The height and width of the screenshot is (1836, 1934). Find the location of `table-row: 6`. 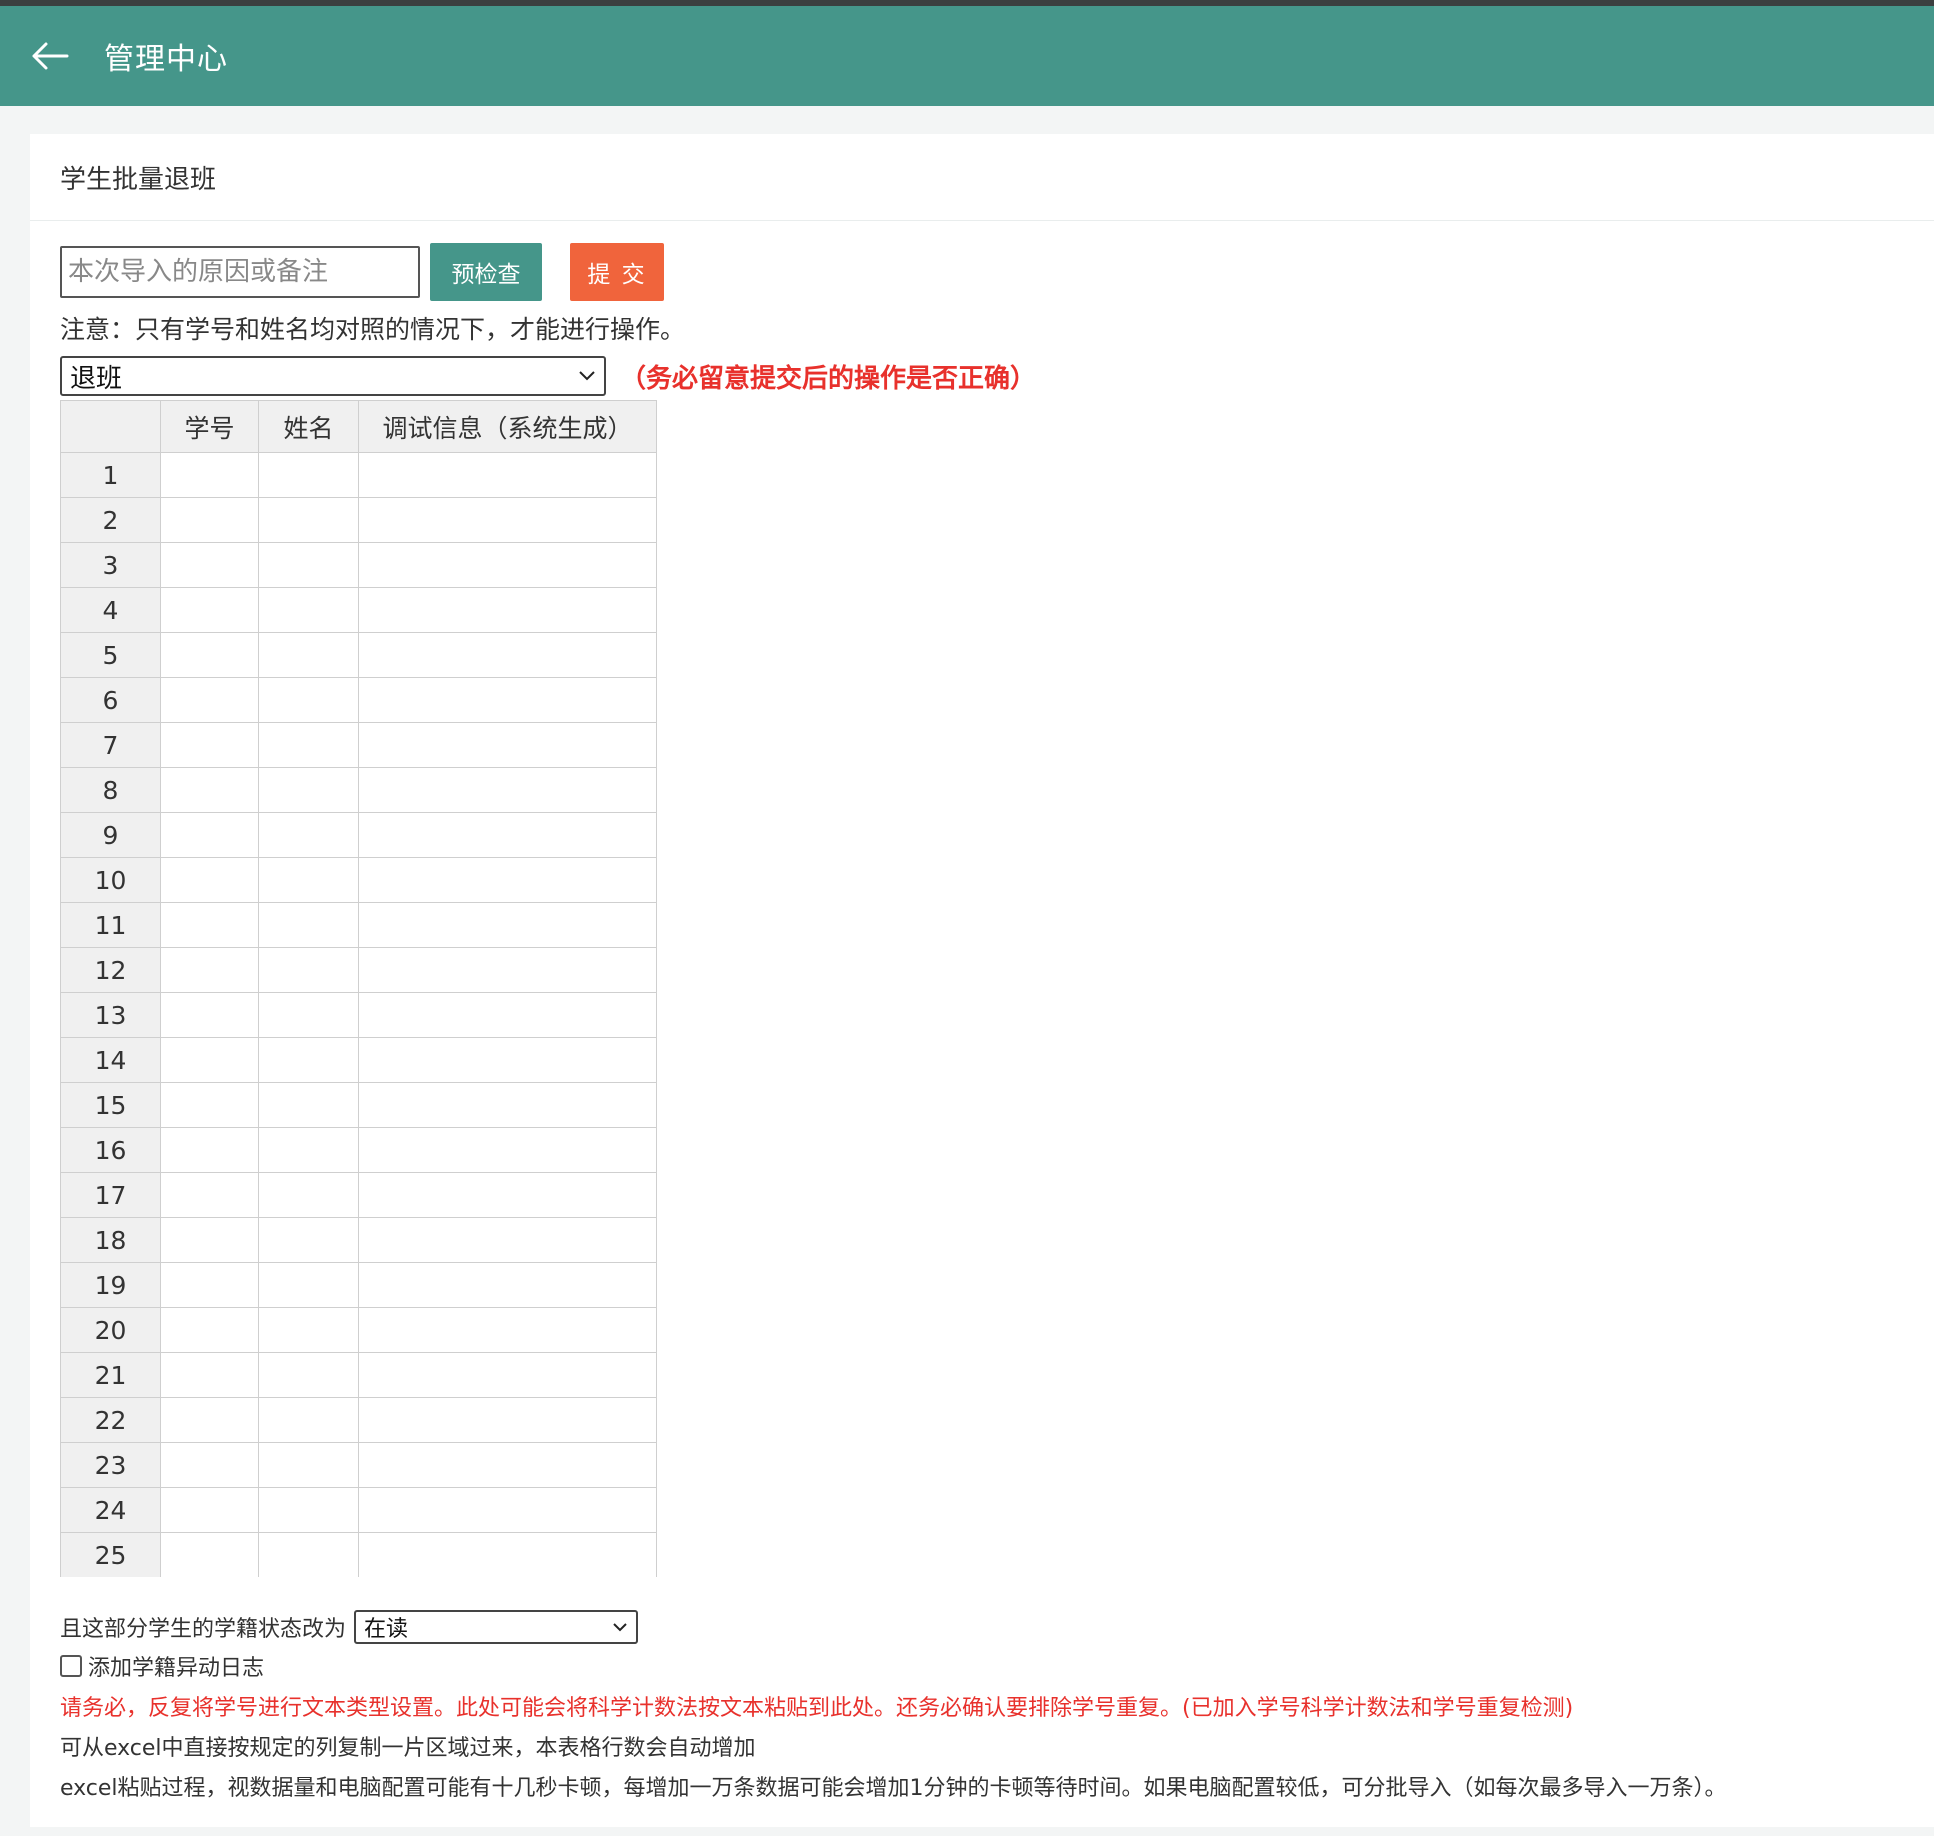

table-row: 6 is located at coordinates (358, 700).